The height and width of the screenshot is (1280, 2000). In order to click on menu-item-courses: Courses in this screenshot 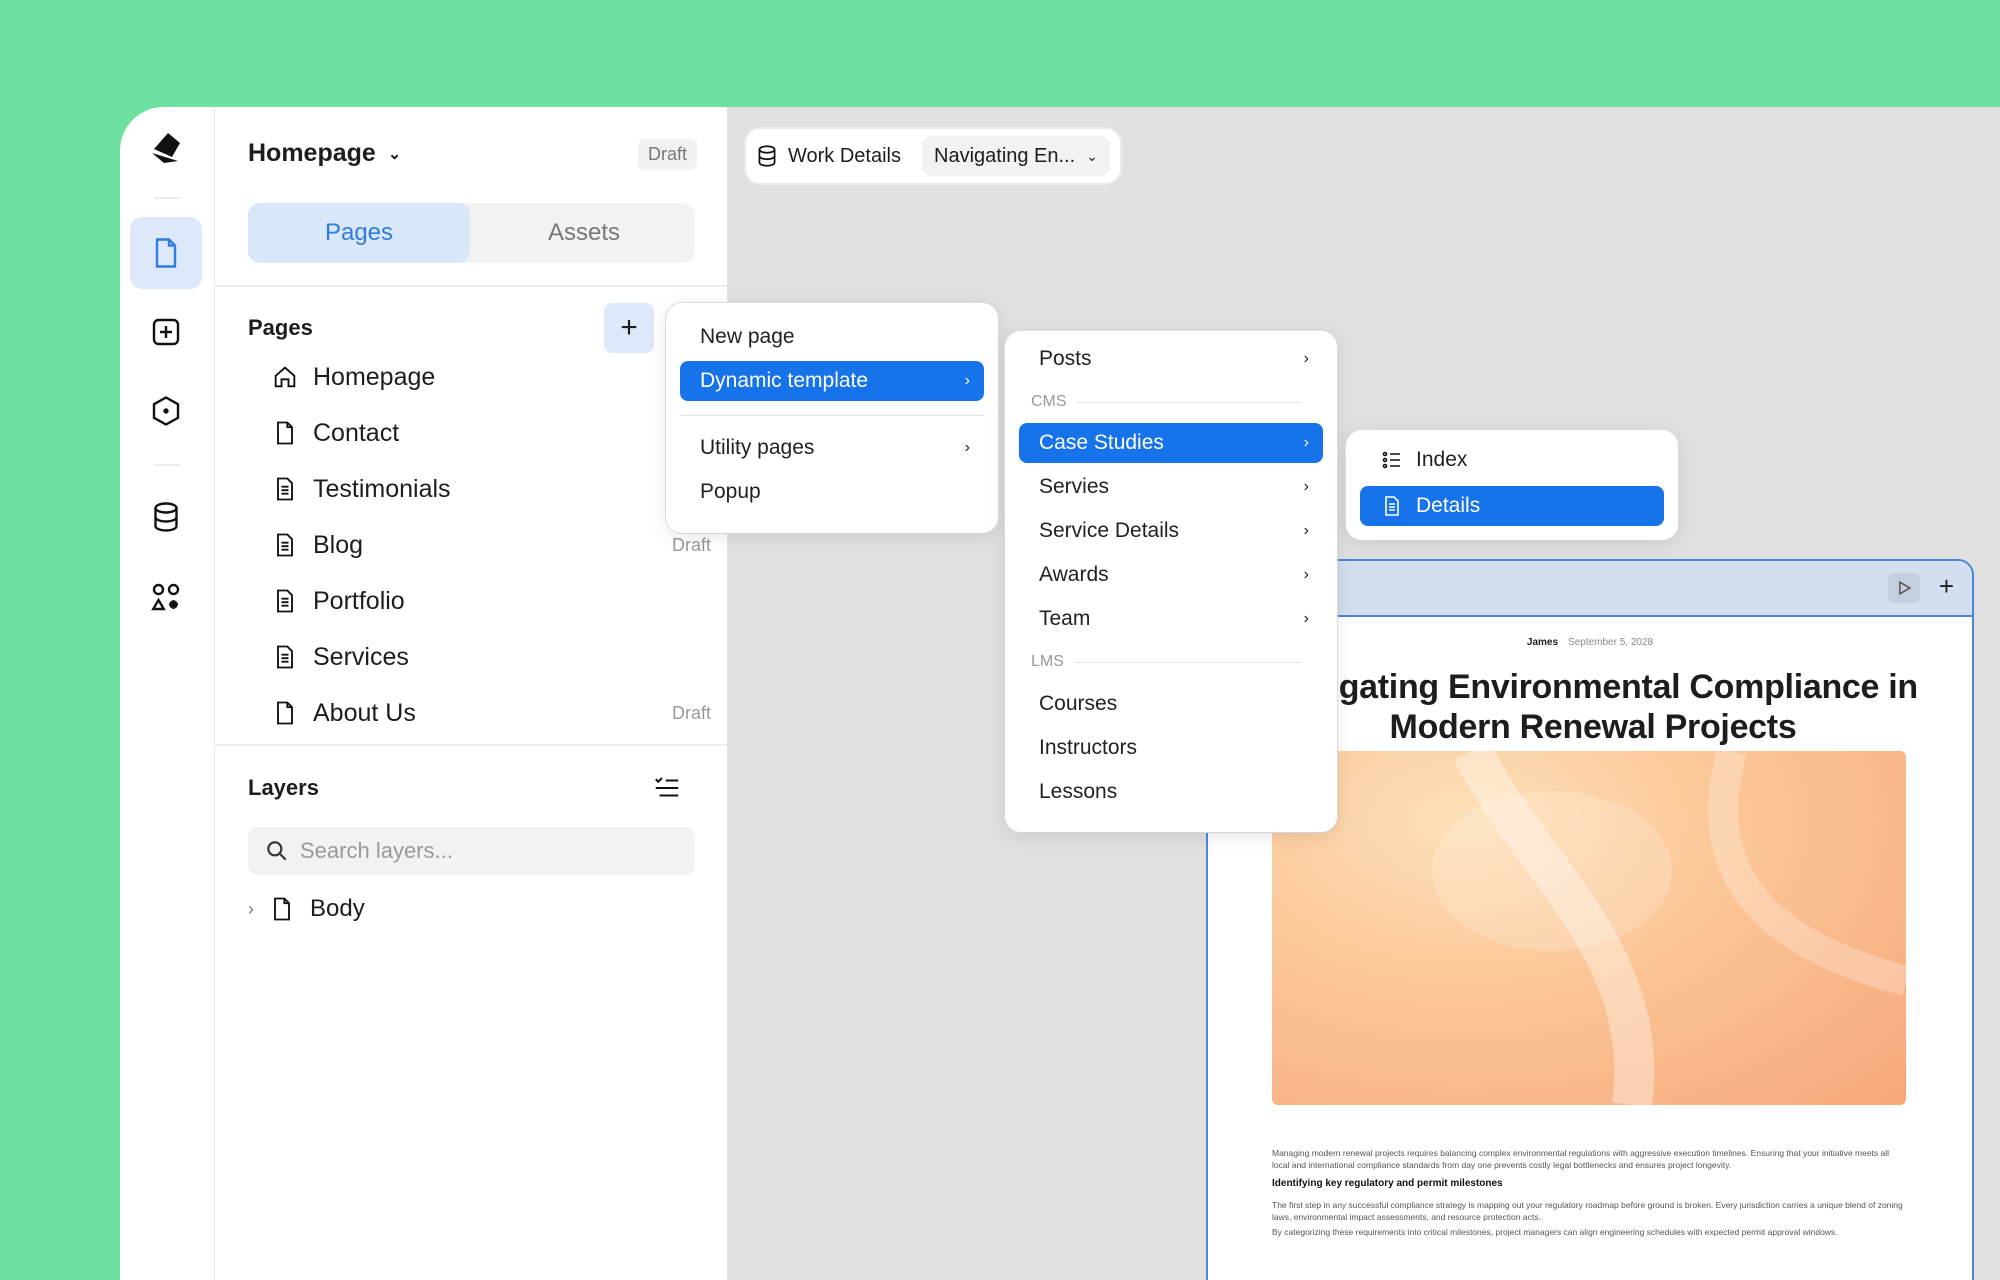, I will do `click(1171, 704)`.